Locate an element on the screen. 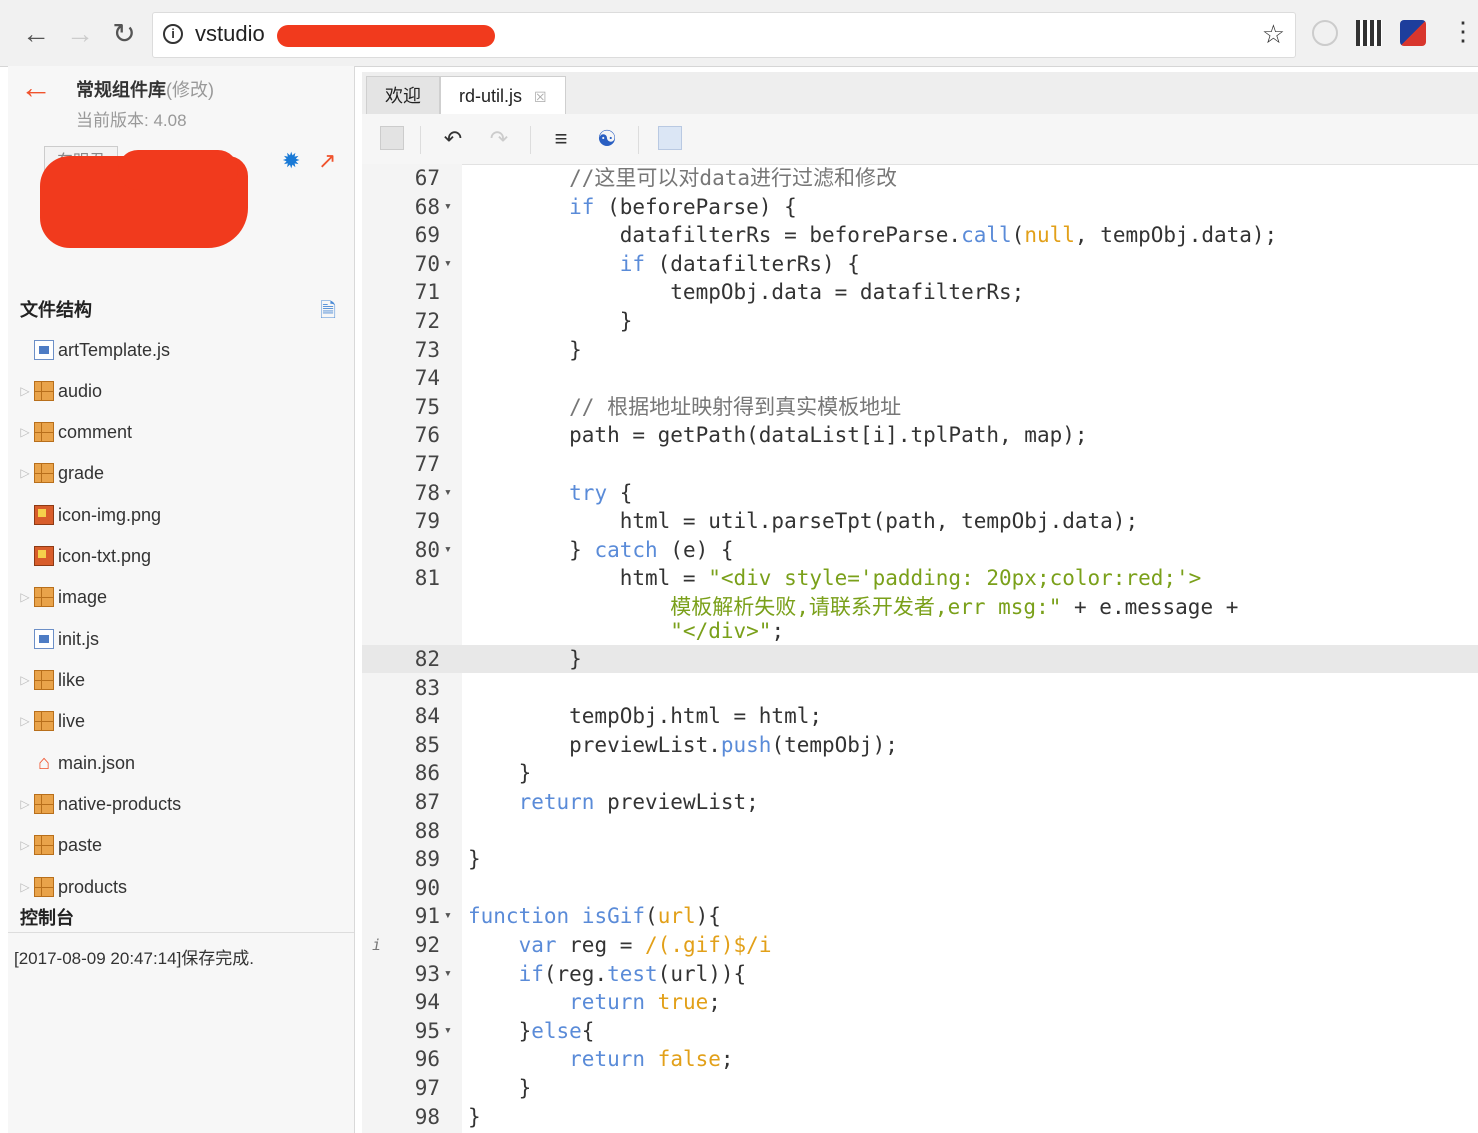 The width and height of the screenshot is (1478, 1133). code-line: 72 } is located at coordinates (920, 321).